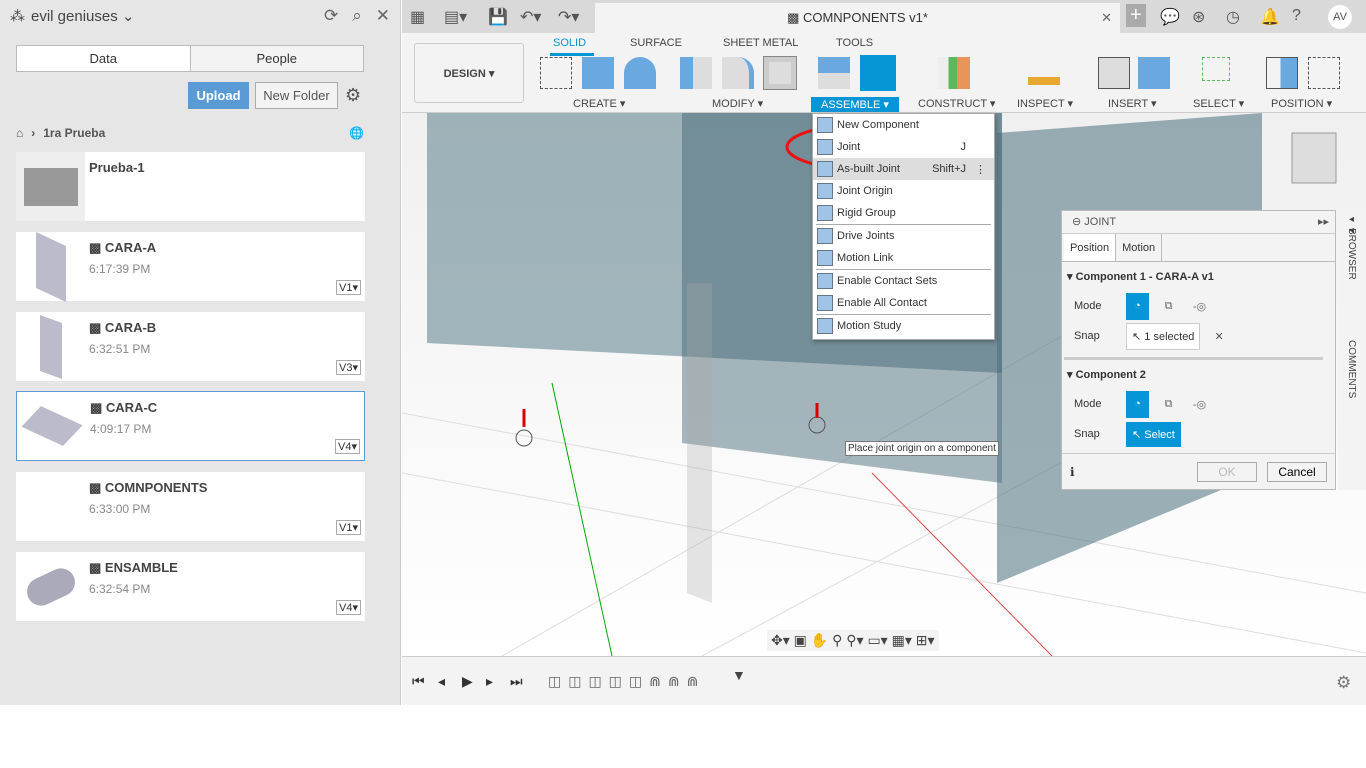  What do you see at coordinates (855, 104) in the screenshot?
I see `assemble-menu: ASSEMBLE ▾` at bounding box center [855, 104].